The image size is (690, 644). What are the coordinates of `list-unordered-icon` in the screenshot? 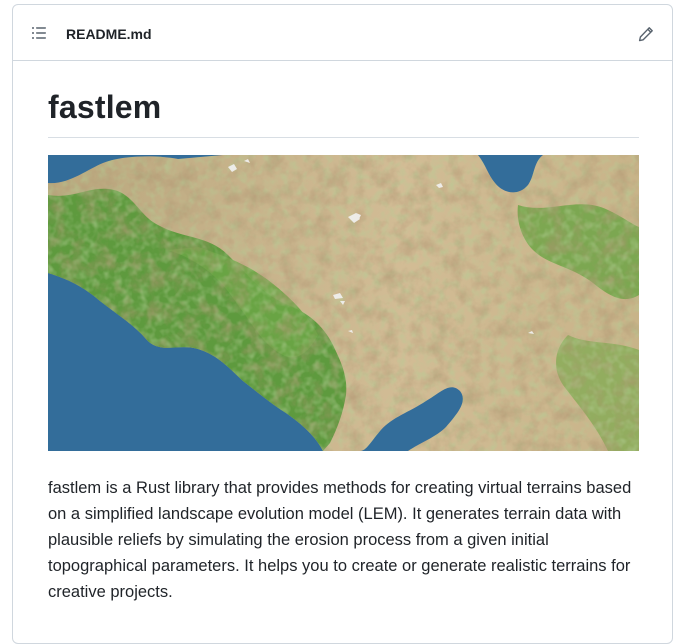 It's located at (39, 33).